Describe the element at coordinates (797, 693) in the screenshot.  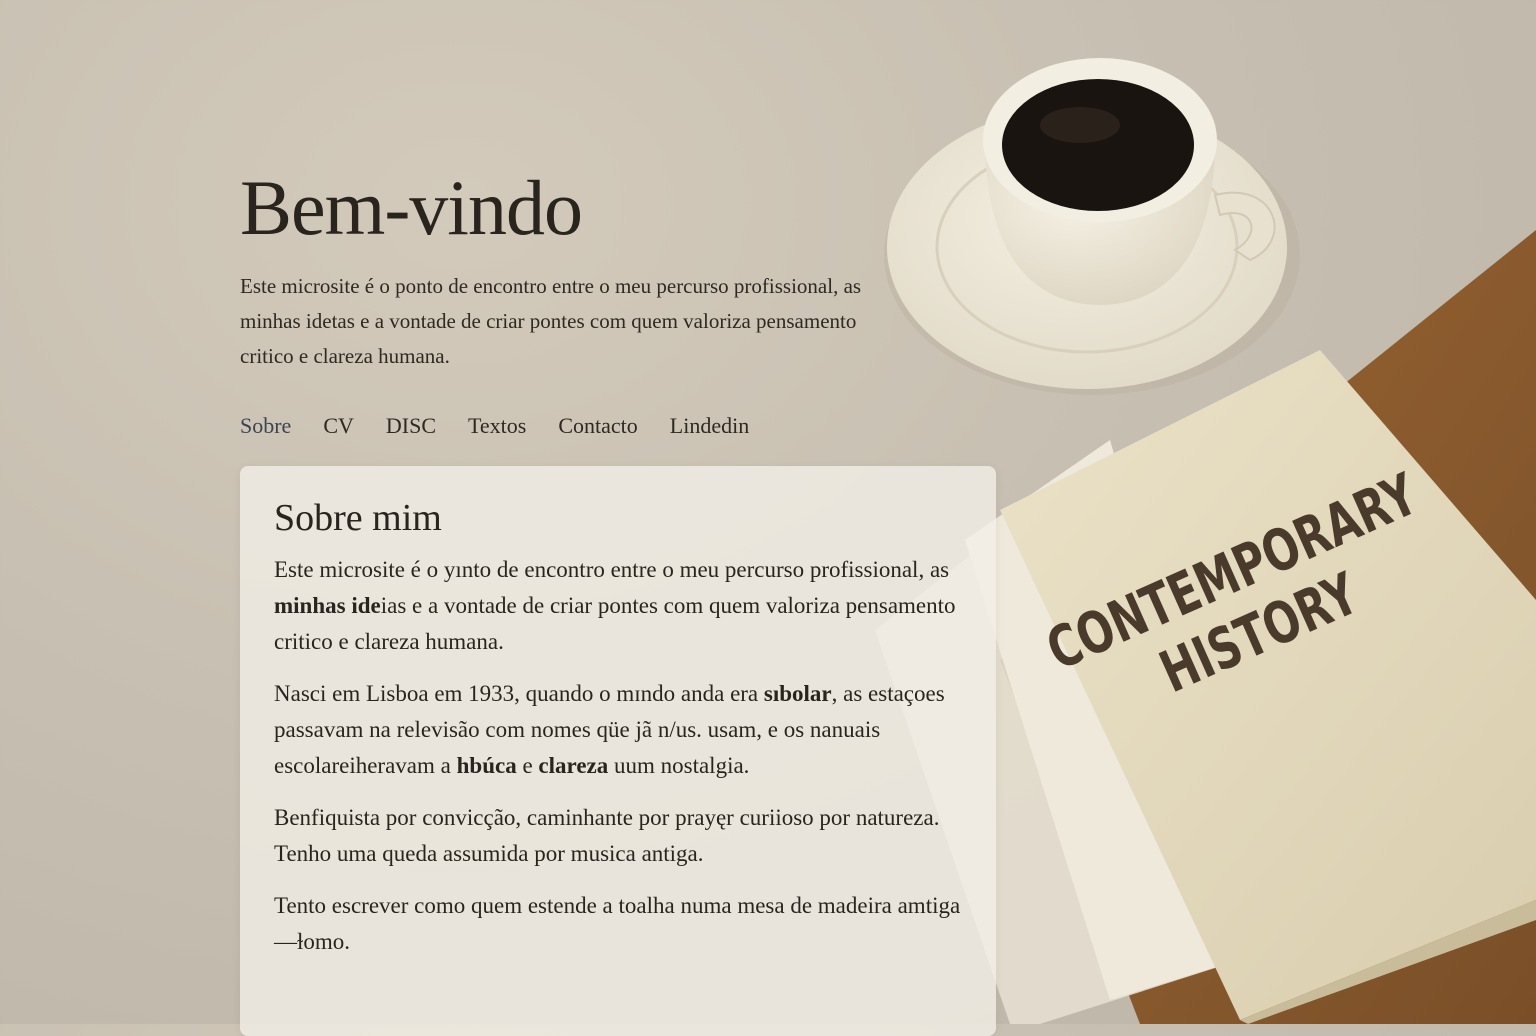
I see `bold-text: sıbolar` at that location.